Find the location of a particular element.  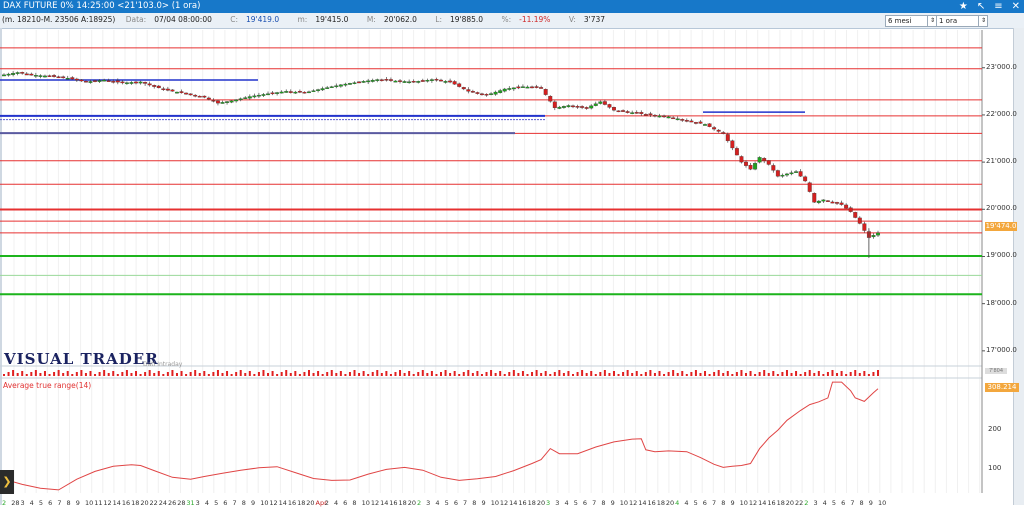

time-tick-label: 18 is located at coordinates (780, 503).